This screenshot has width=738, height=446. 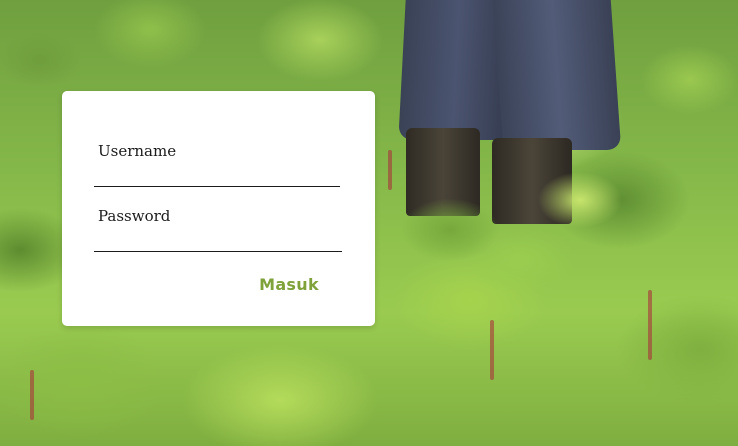 I want to click on login-button: Masuk, so click(x=289, y=284).